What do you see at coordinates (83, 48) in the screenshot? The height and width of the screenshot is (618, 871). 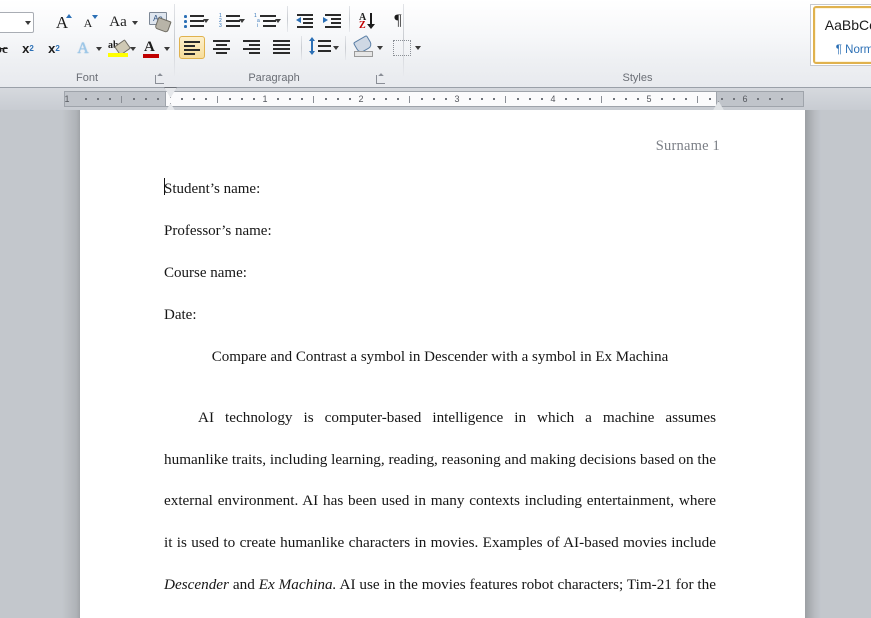 I see `text-effects-icon: A` at bounding box center [83, 48].